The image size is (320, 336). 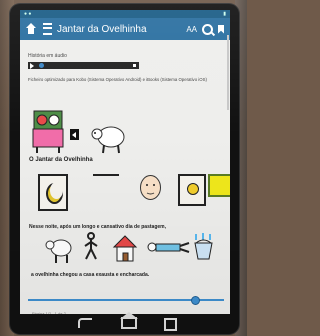 What do you see at coordinates (195, 300) in the screenshot?
I see `reading-progress-handle` at bounding box center [195, 300].